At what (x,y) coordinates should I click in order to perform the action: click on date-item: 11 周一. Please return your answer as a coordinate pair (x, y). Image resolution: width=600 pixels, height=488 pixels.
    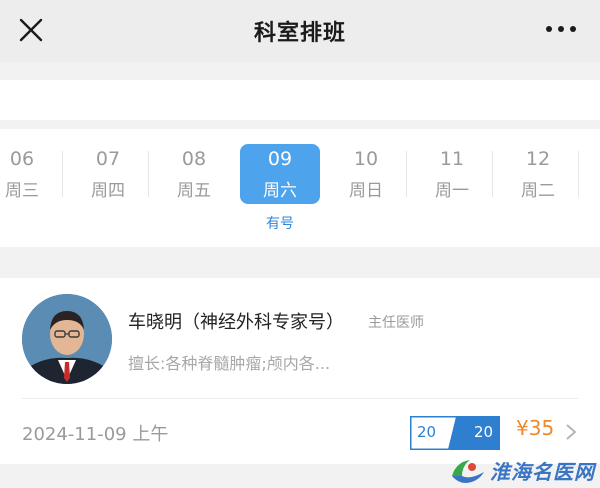
    Looking at the image, I should click on (452, 174).